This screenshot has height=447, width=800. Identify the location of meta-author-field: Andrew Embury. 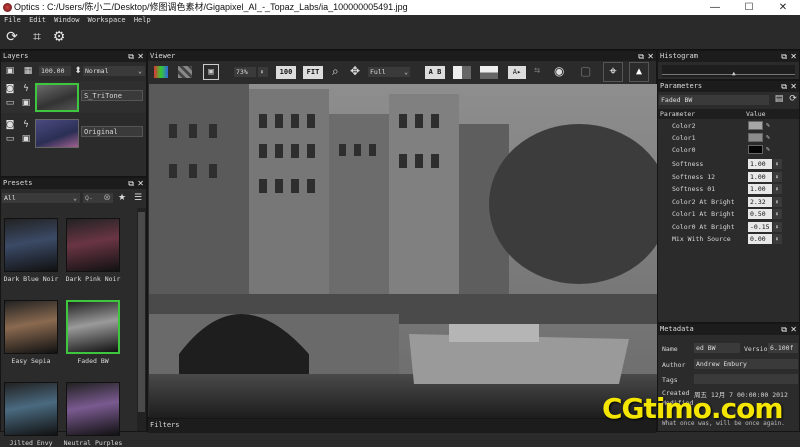
(746, 364).